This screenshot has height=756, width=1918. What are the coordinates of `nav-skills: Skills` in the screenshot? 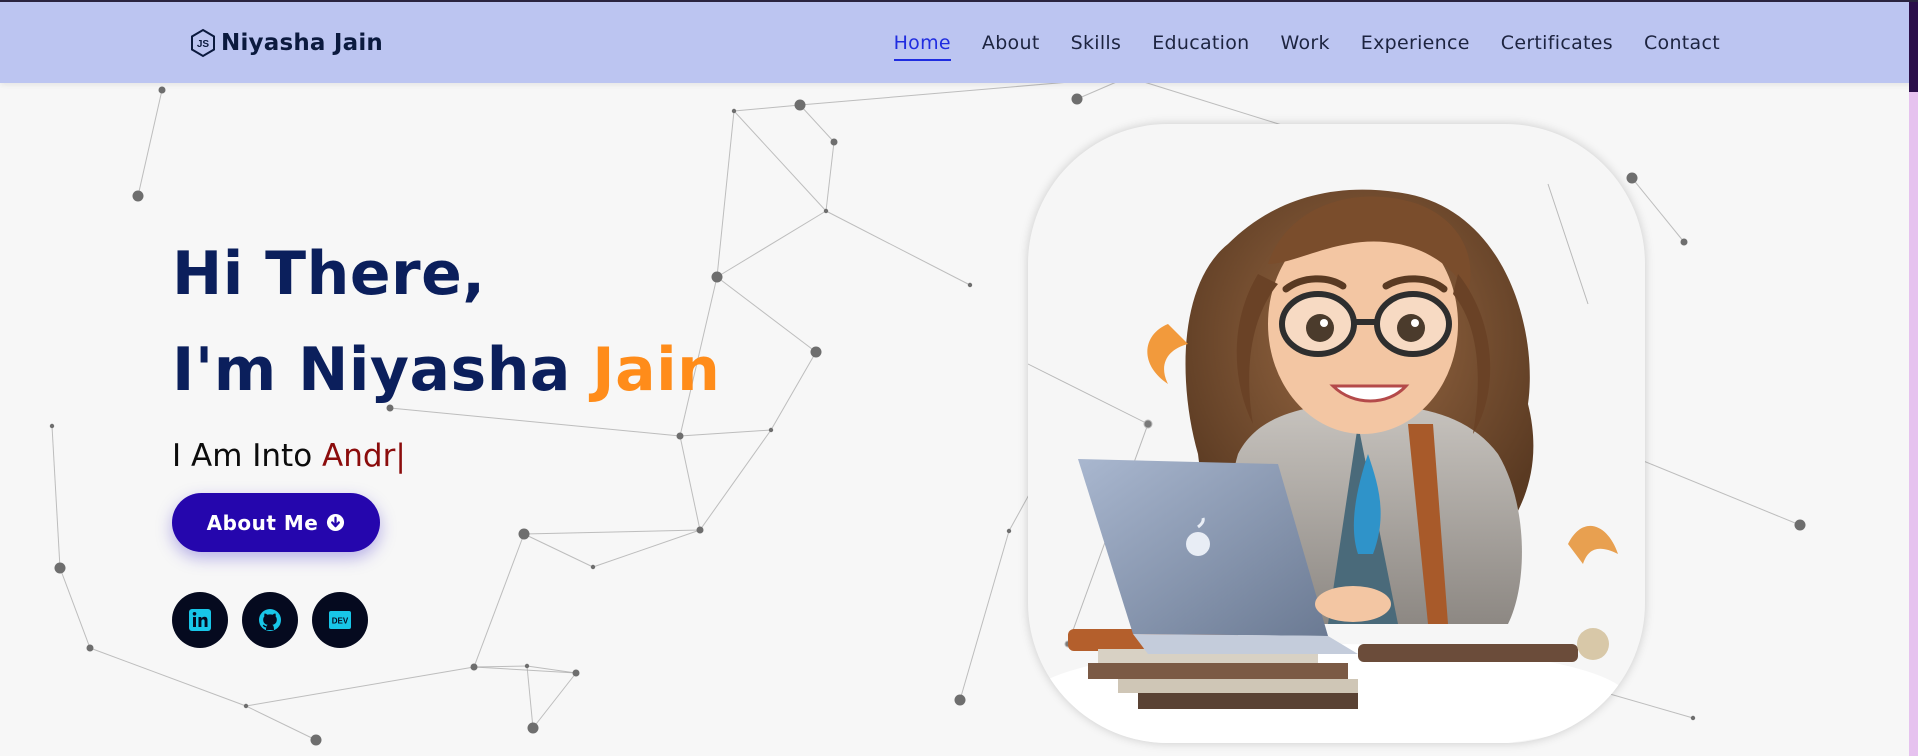 It's located at (1096, 43).